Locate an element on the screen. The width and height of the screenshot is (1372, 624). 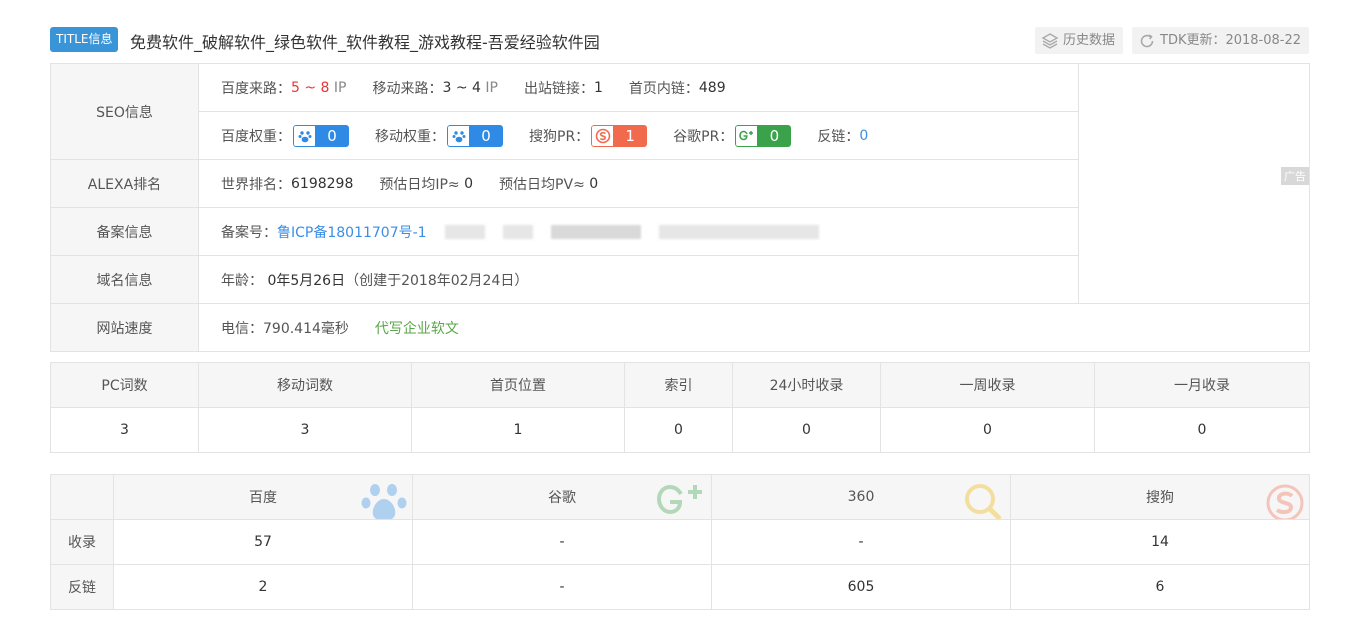
seo-label: SEO信息 is located at coordinates (125, 112).